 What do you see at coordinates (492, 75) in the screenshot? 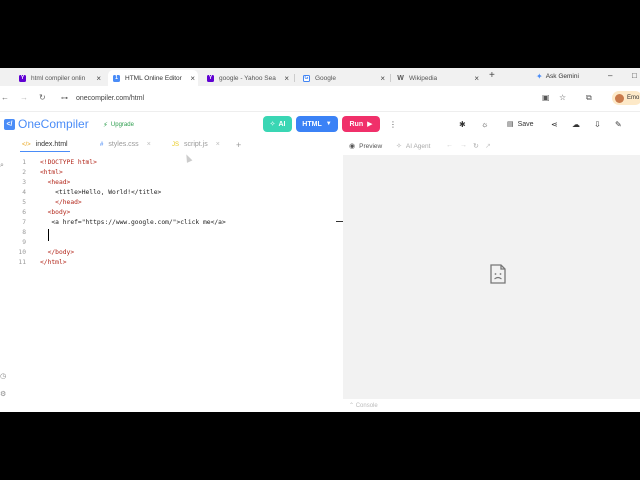
I see `new-tab-button: +` at bounding box center [492, 75].